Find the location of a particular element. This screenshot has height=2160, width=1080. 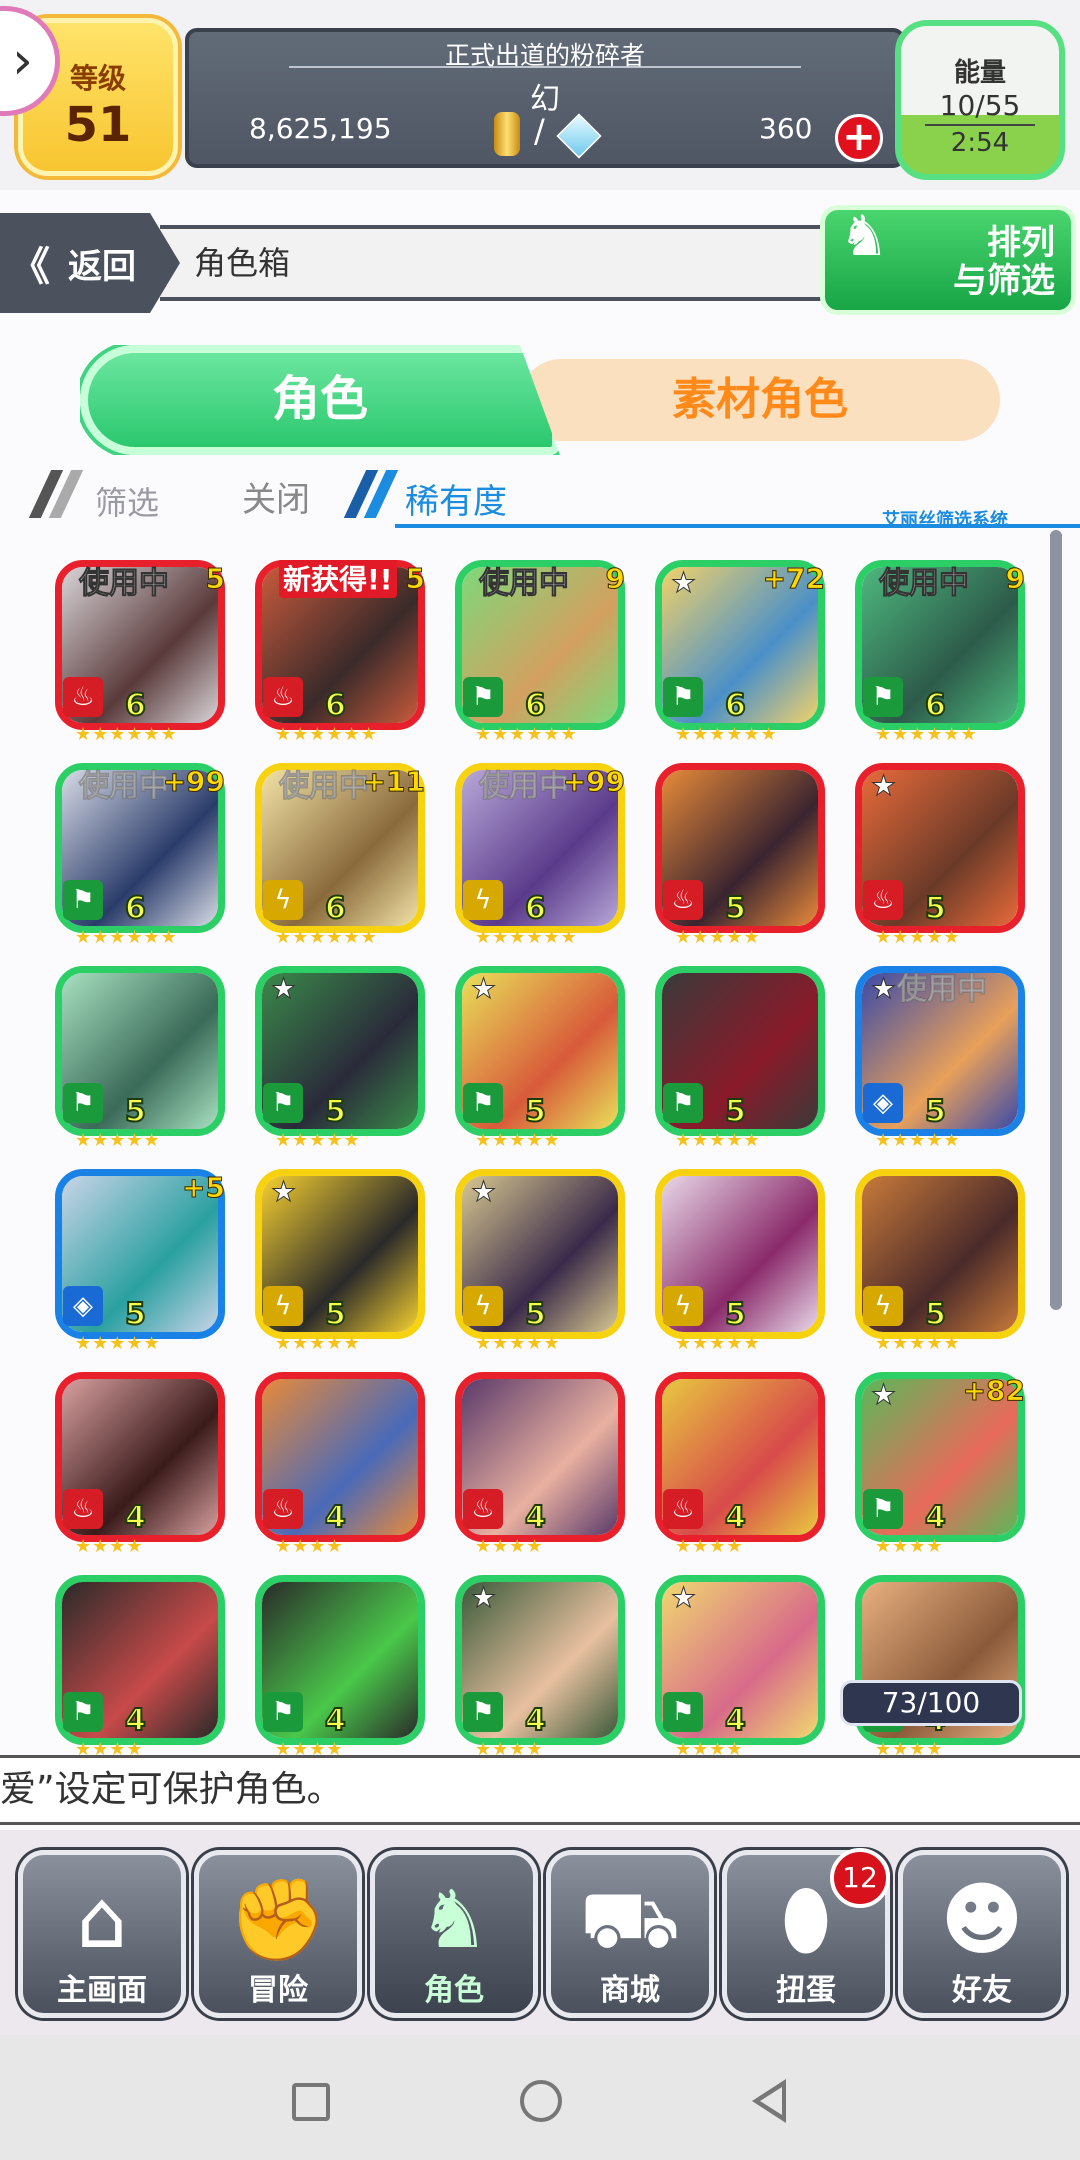

back-button: 《 返回 is located at coordinates (90, 263).